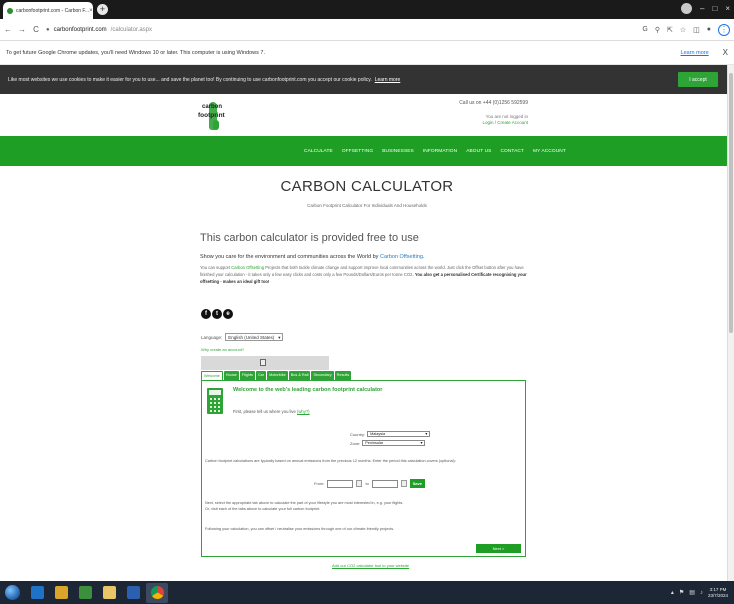  I want to click on para-offsetting-link: Carbon Offsetting, so click(247, 267).